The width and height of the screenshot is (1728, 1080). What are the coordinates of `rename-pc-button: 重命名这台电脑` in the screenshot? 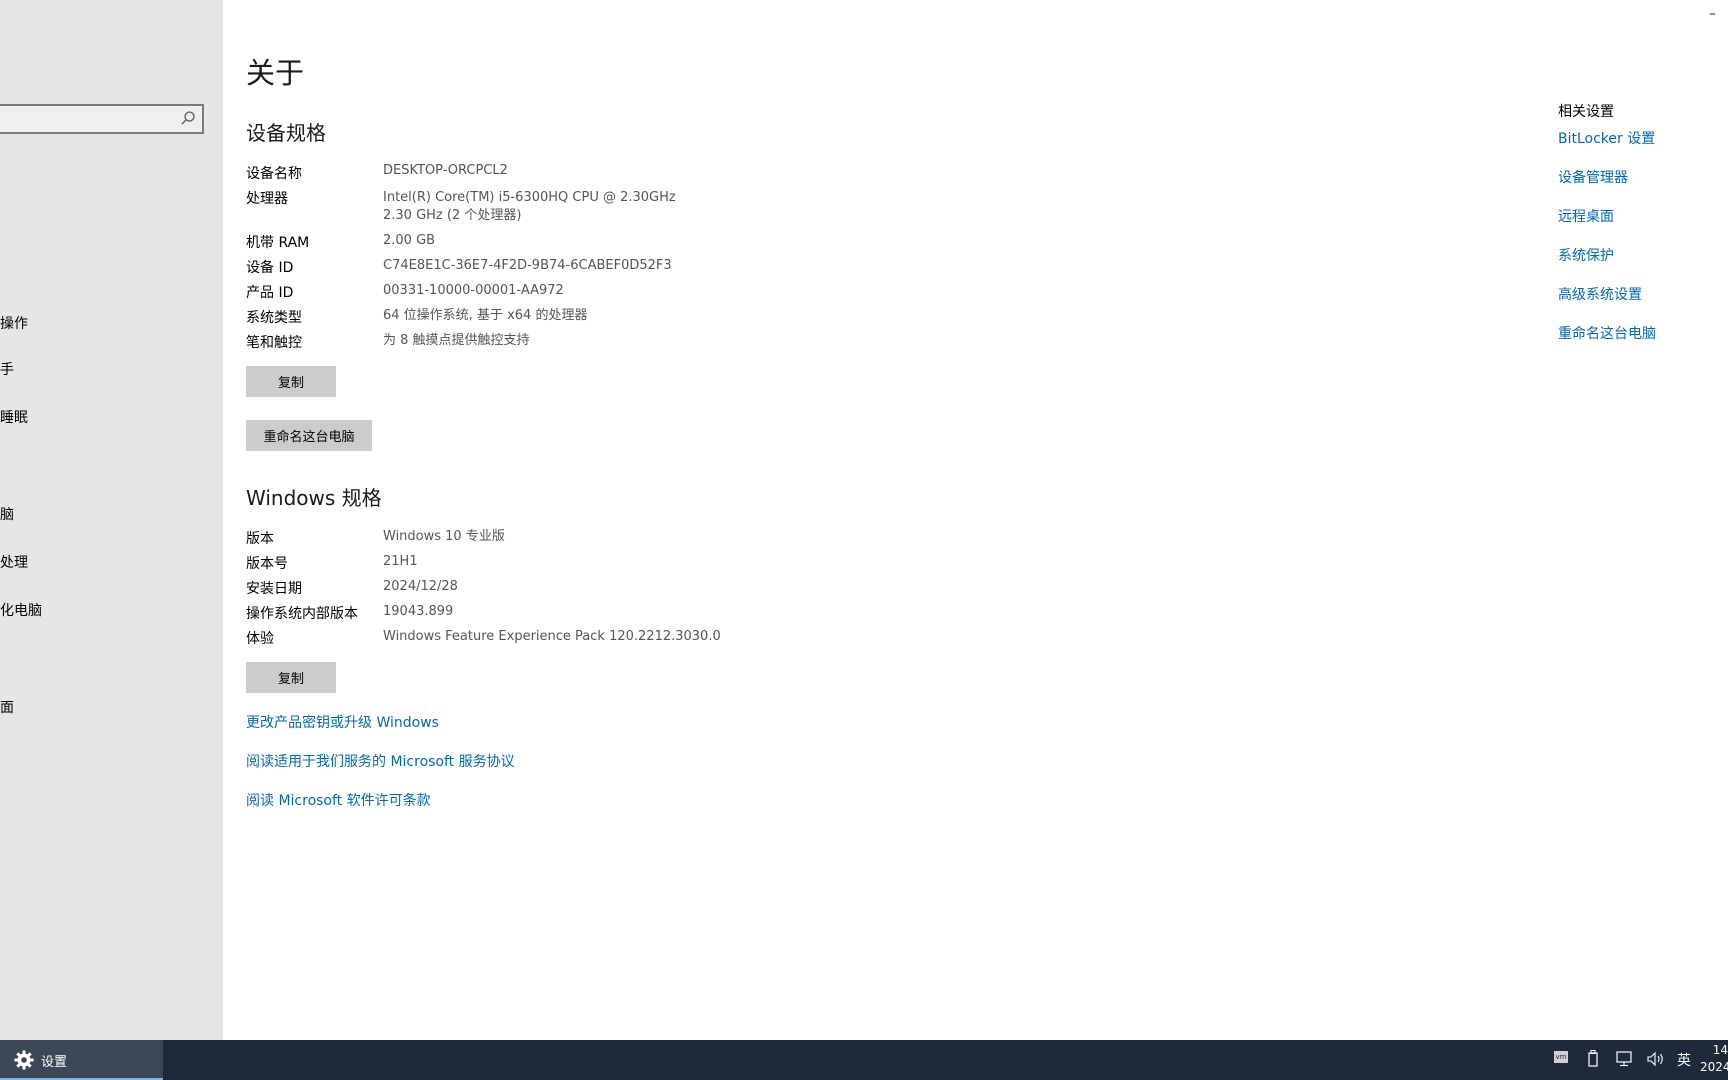 It's located at (309, 435).